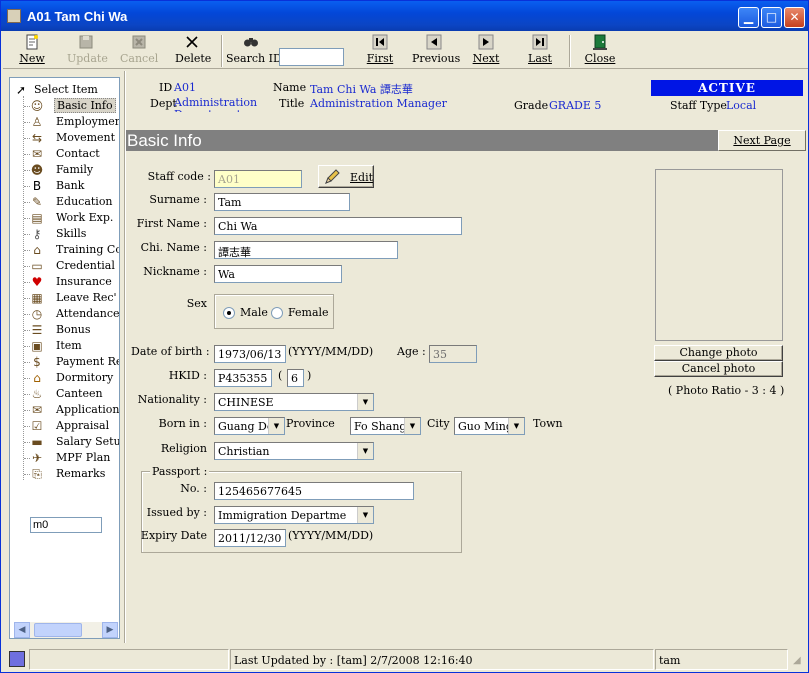 This screenshot has height=673, width=809. Describe the element at coordinates (278, 274) in the screenshot. I see `nickname-field: Wa` at that location.